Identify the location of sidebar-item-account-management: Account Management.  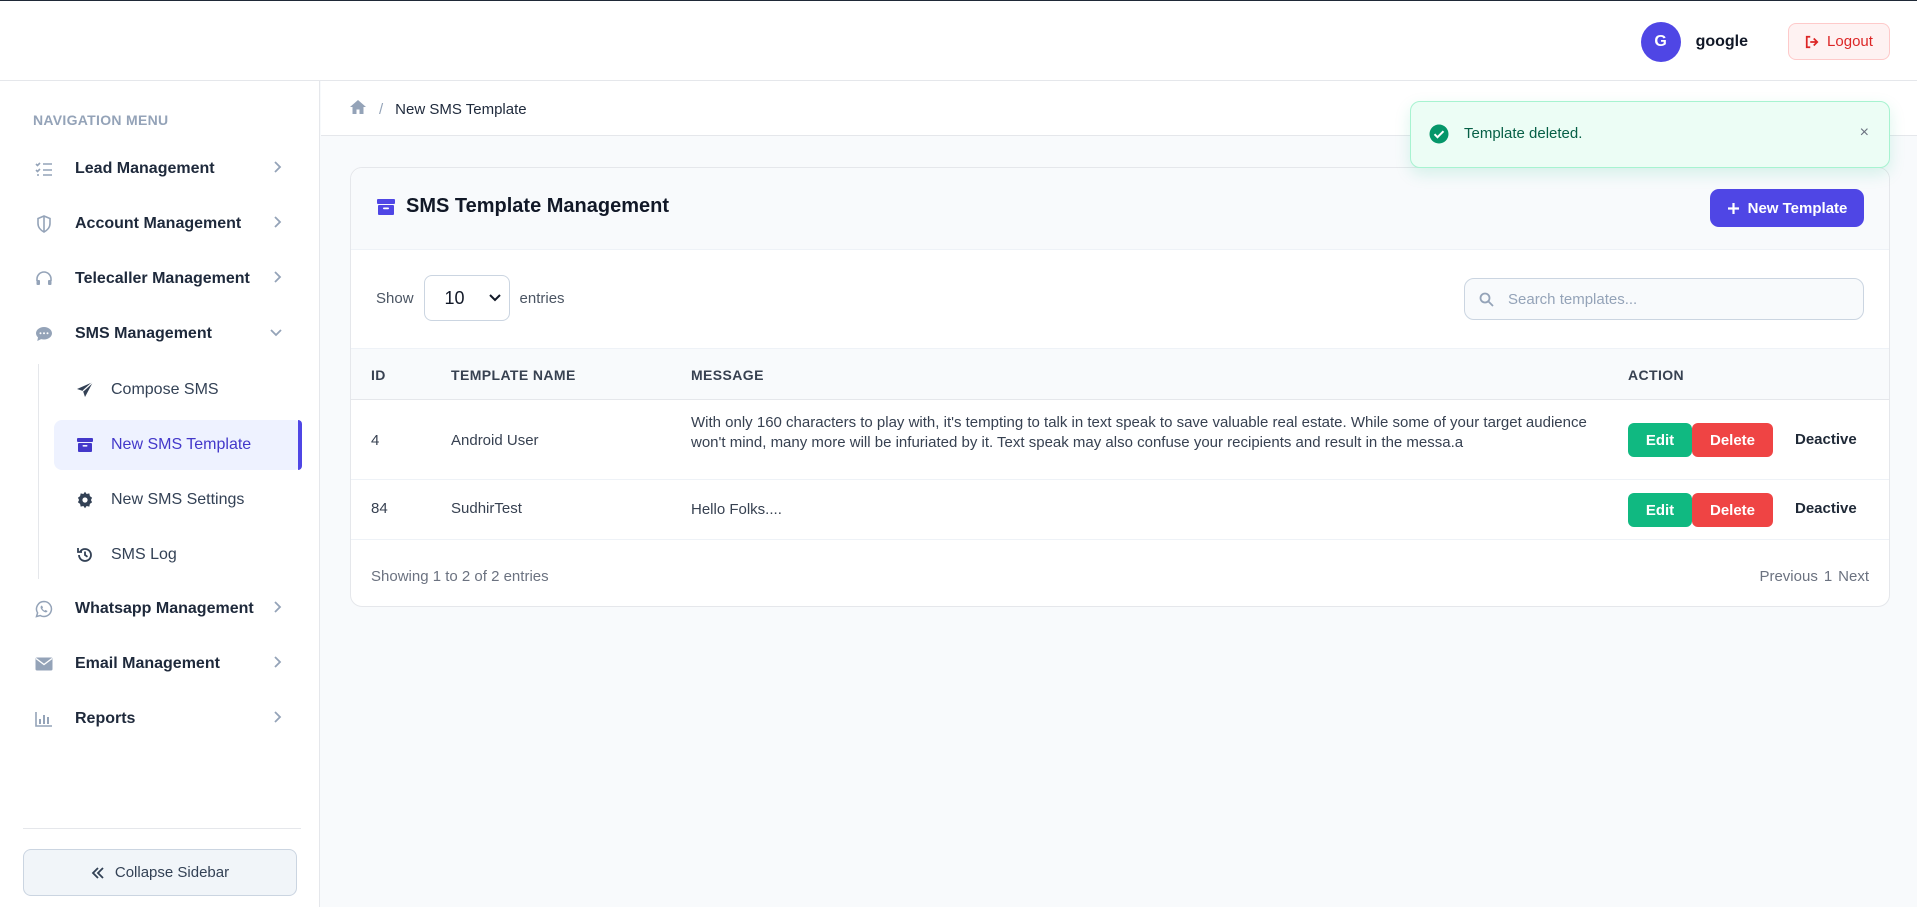
(164, 224).